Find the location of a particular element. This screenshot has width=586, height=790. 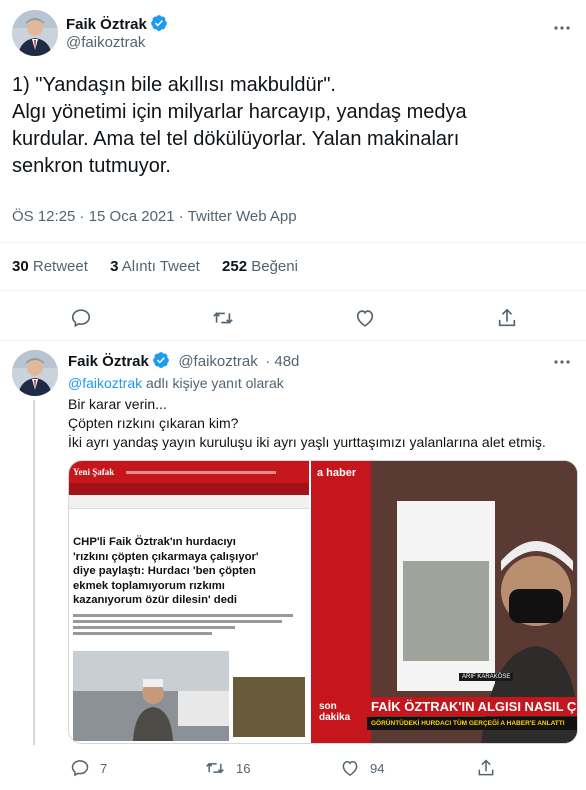

headline-line: ekmek toplamıyorum rızkımı is located at coordinates (149, 585).